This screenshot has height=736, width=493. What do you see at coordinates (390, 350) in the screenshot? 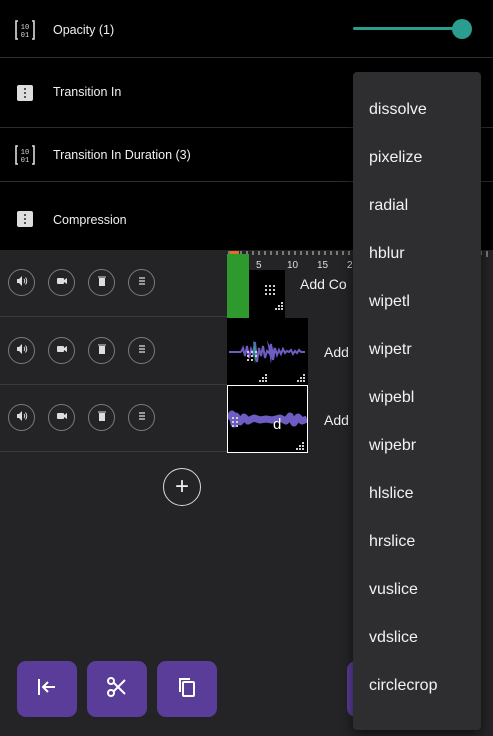
I see `dropdown-option: wipetr` at bounding box center [390, 350].